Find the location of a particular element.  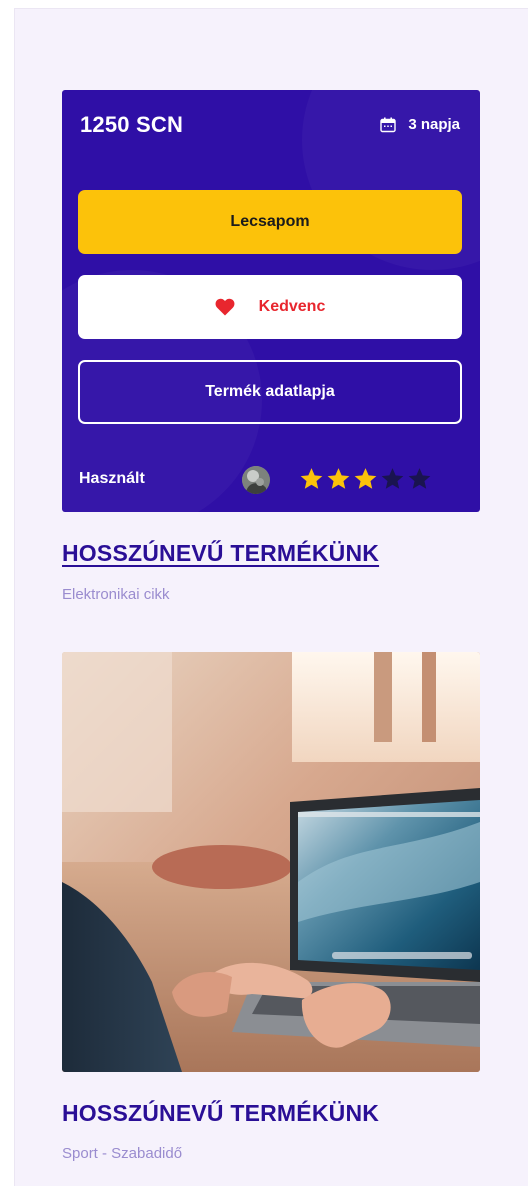

product-details-button: Termék adatlapja is located at coordinates (270, 392).